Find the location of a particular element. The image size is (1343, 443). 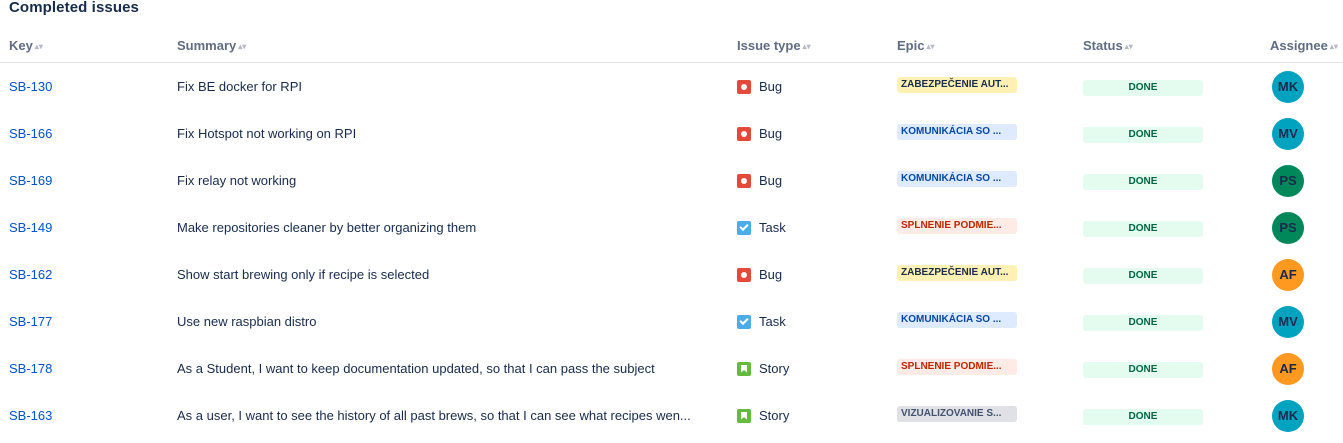

cell-key: SB-177 is located at coordinates (88, 321).